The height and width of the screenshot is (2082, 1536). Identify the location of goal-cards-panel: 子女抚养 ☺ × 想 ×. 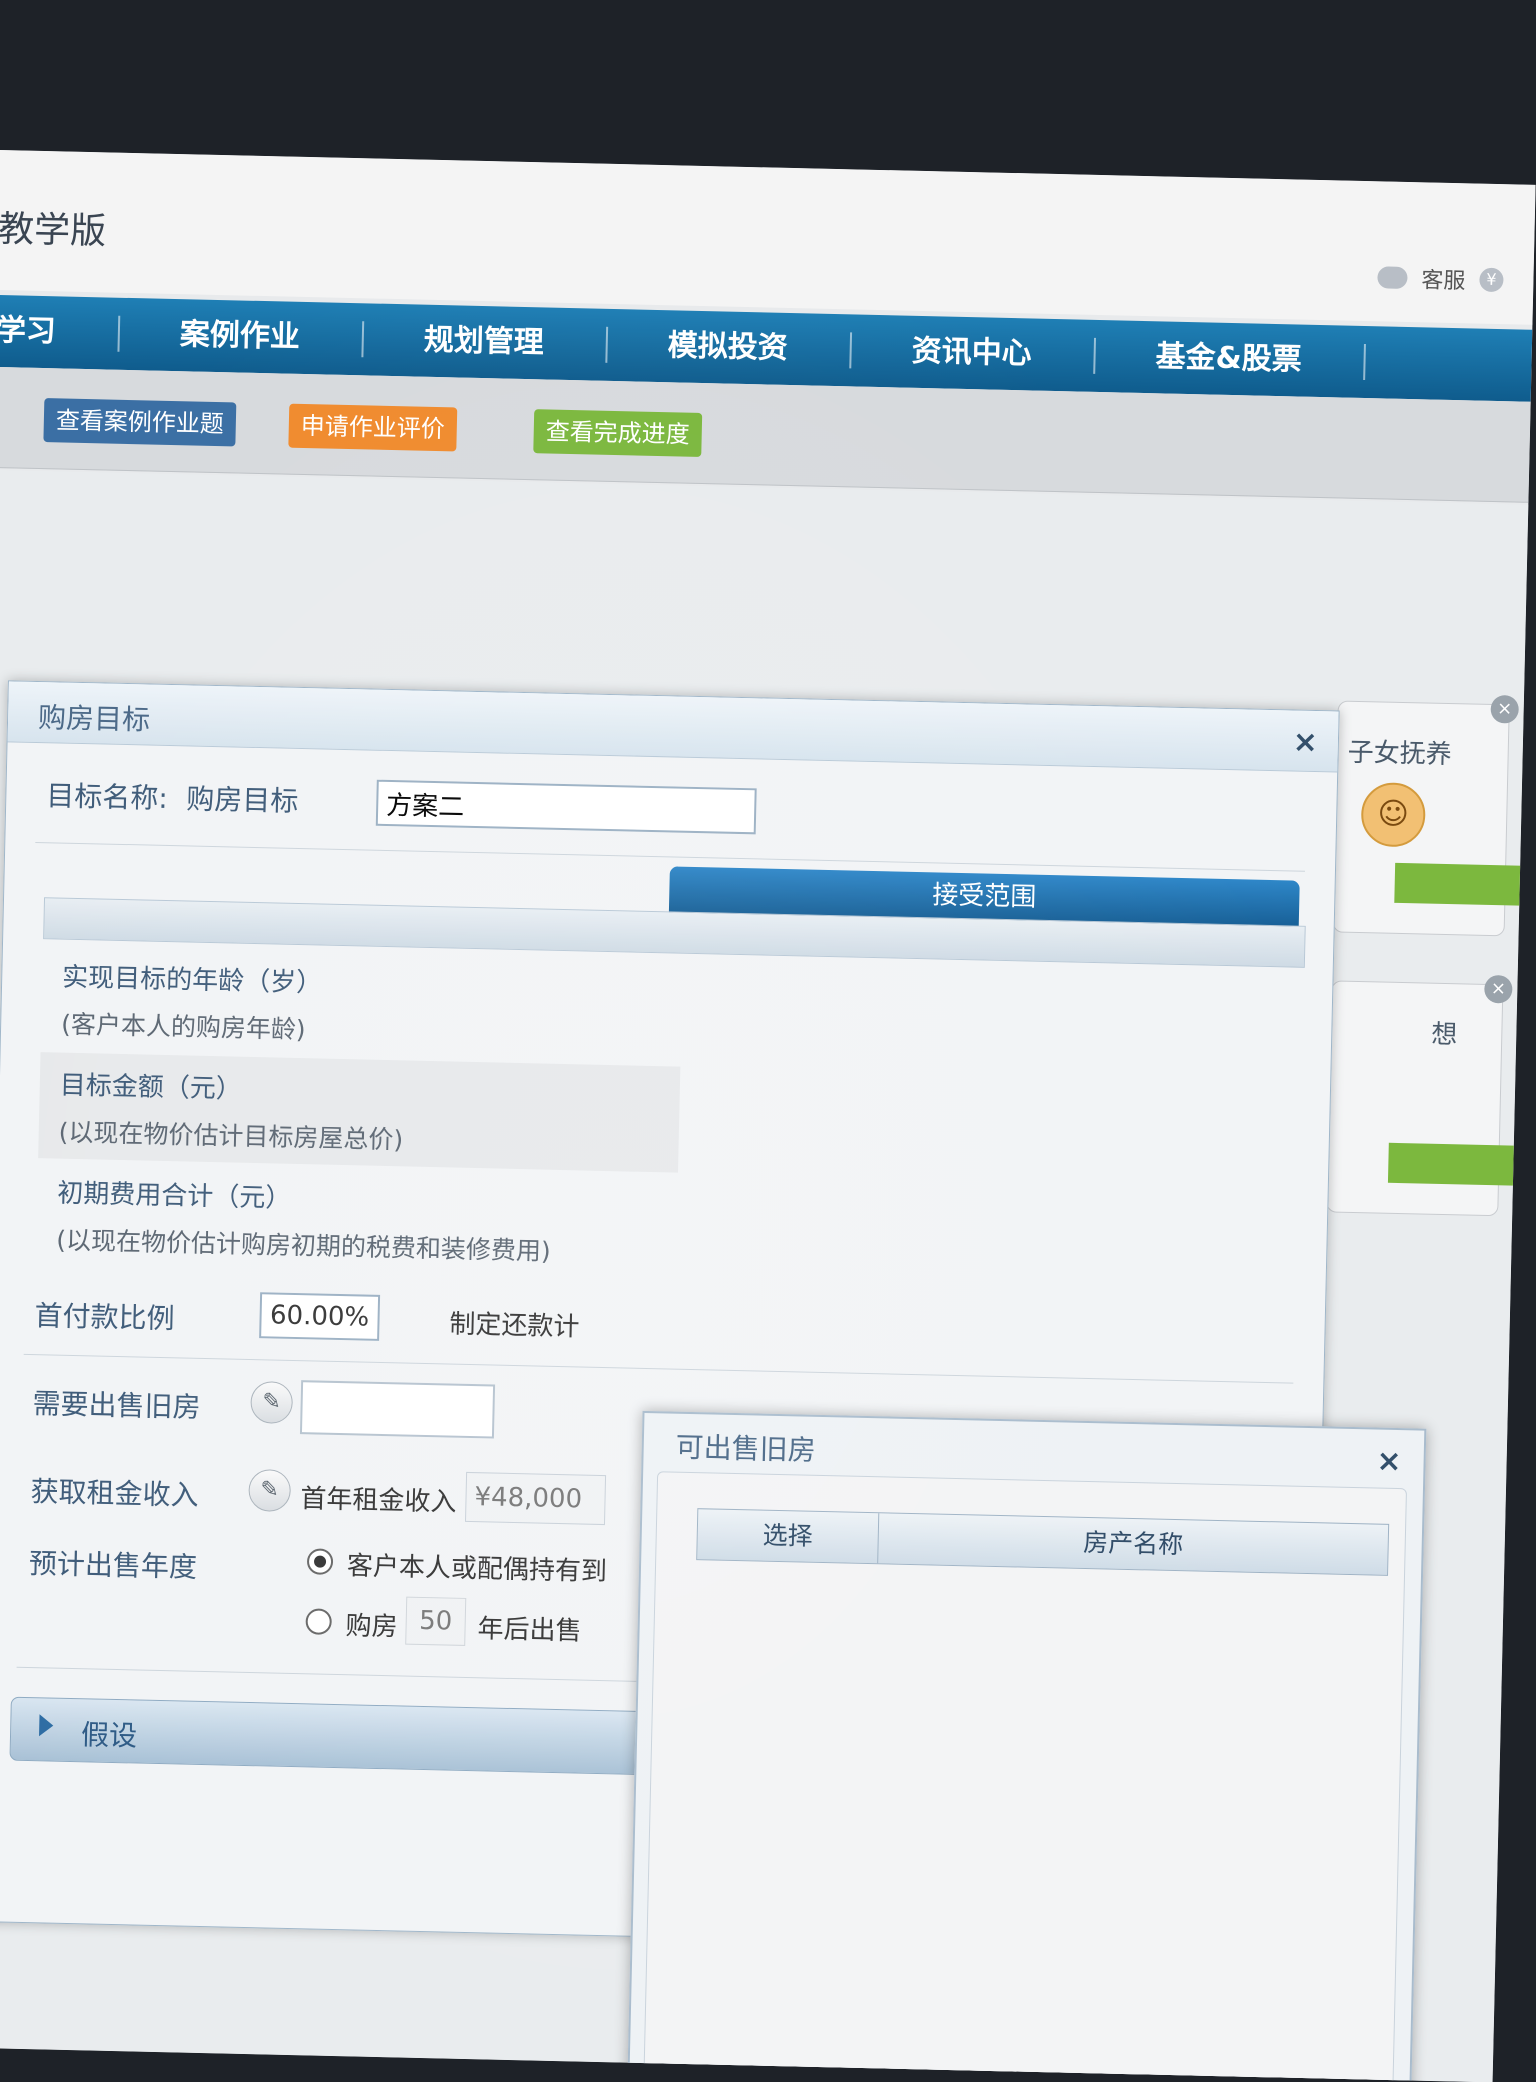
(1426, 933).